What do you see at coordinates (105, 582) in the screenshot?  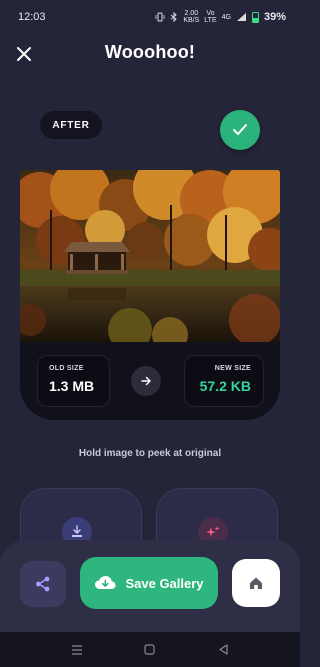 I see `cloud-download-icon` at bounding box center [105, 582].